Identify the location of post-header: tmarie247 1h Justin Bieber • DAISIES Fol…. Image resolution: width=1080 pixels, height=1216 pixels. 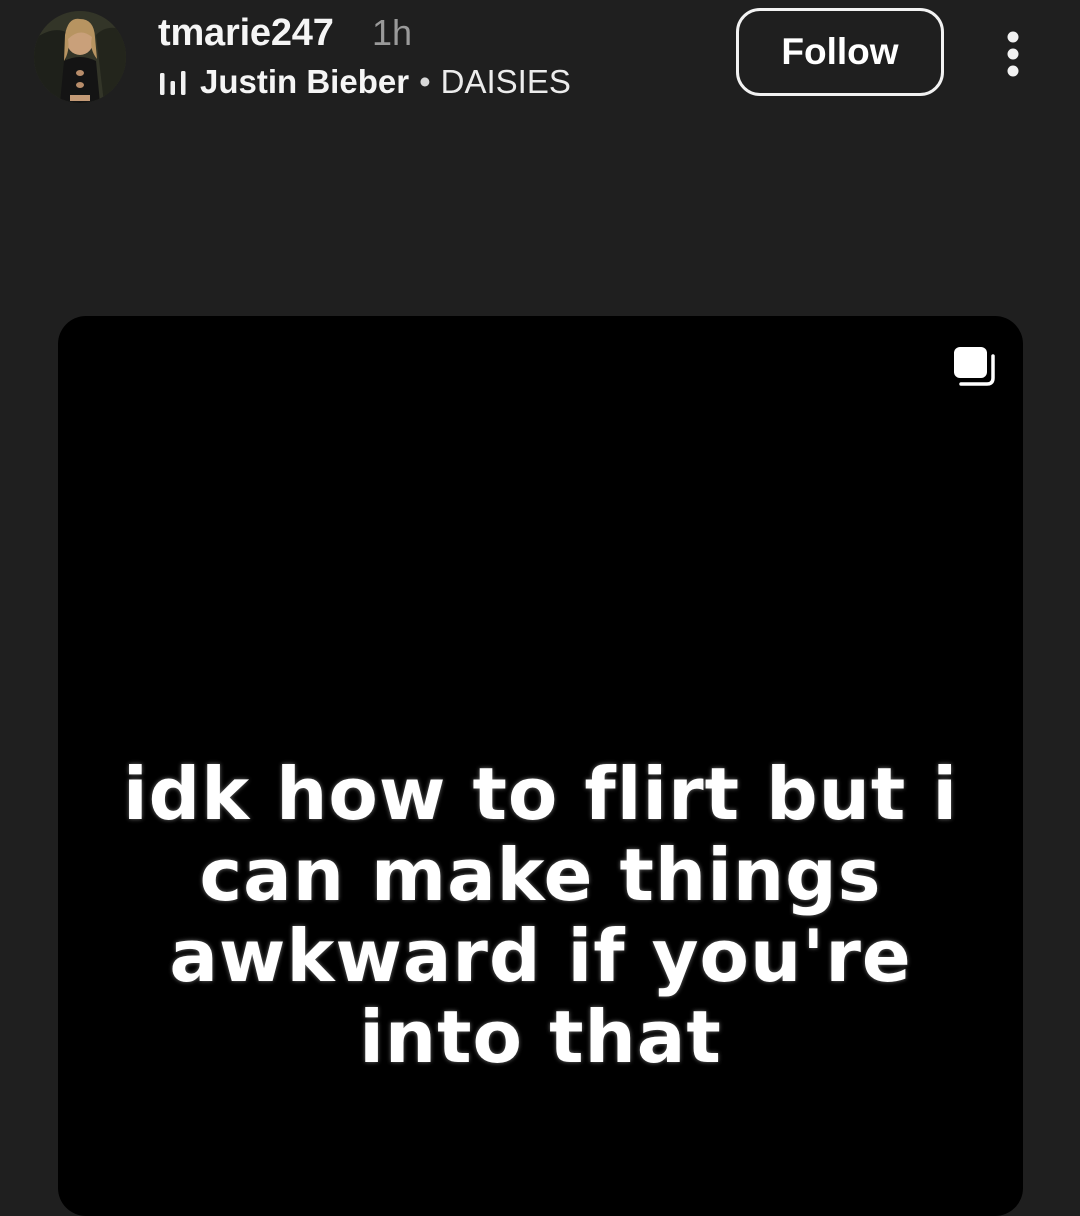
(540, 65).